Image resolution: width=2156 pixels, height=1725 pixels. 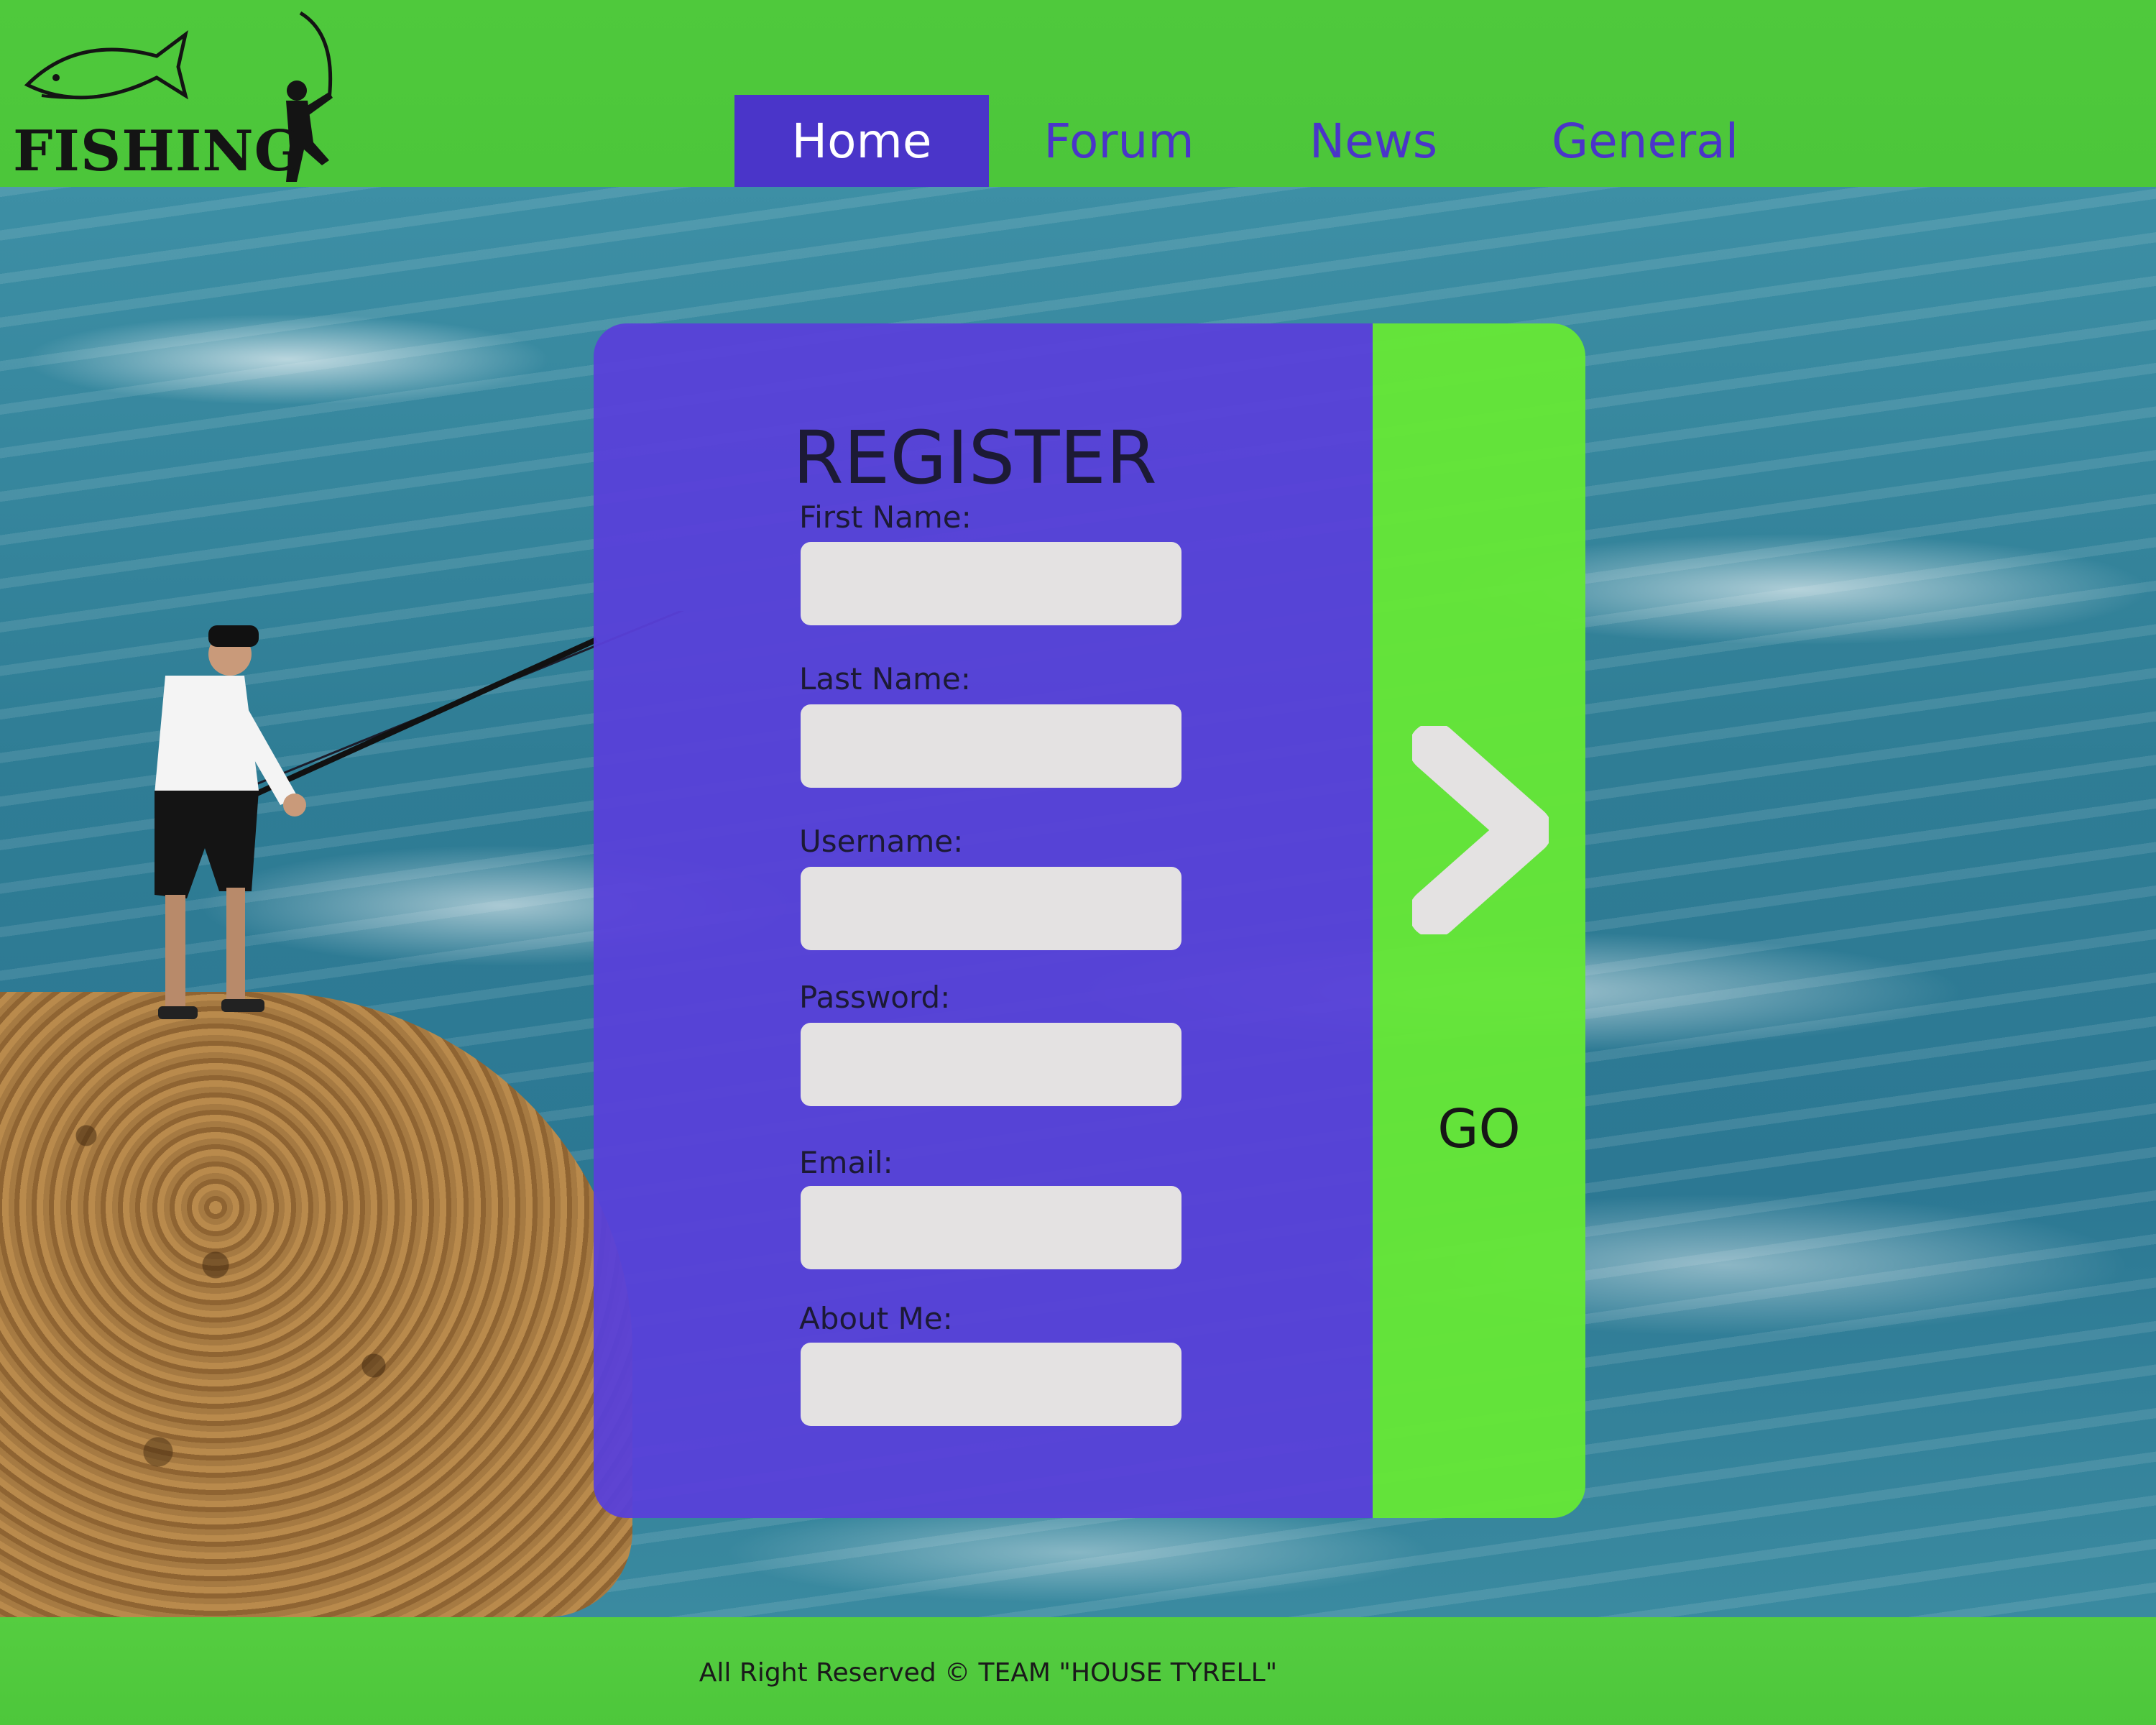 I want to click on go-button: GO, so click(x=1479, y=1129).